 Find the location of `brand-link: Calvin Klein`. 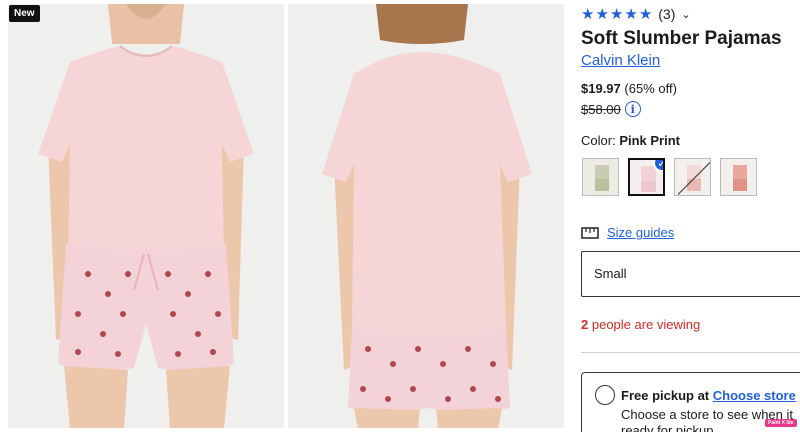

brand-link: Calvin Klein is located at coordinates (620, 60).